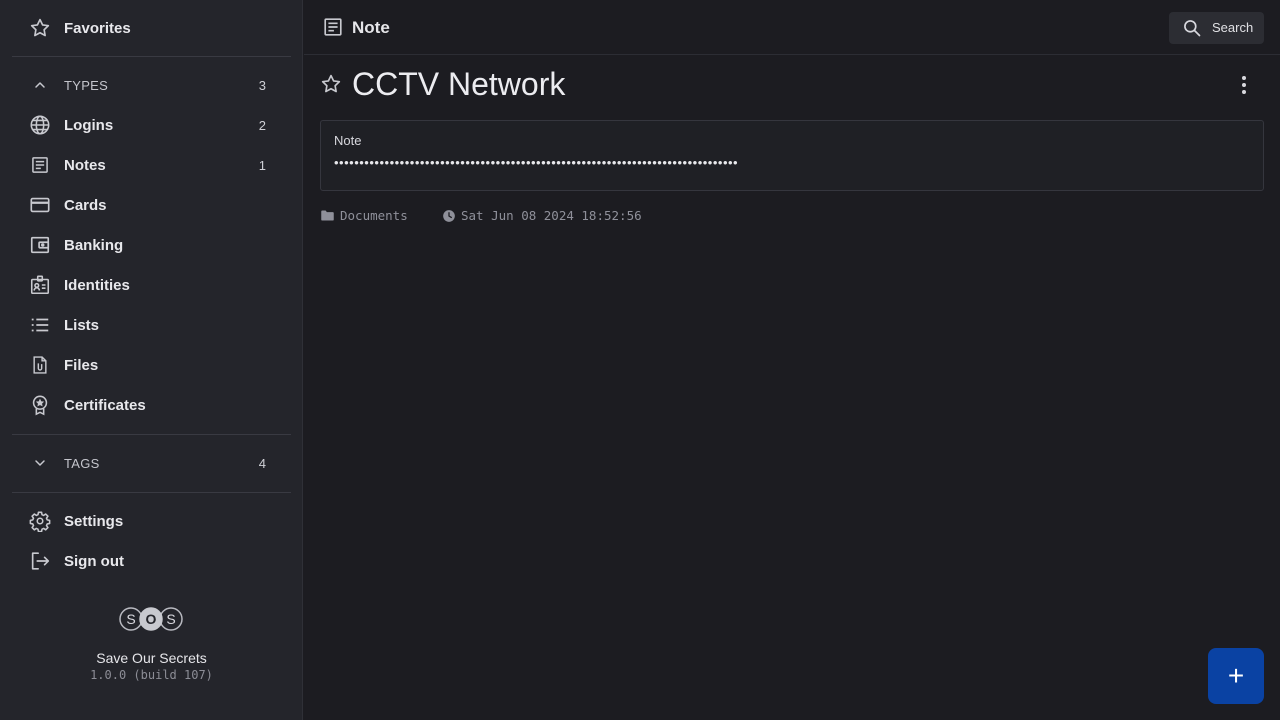  I want to click on sidebar-item-label: Logins, so click(89, 125).